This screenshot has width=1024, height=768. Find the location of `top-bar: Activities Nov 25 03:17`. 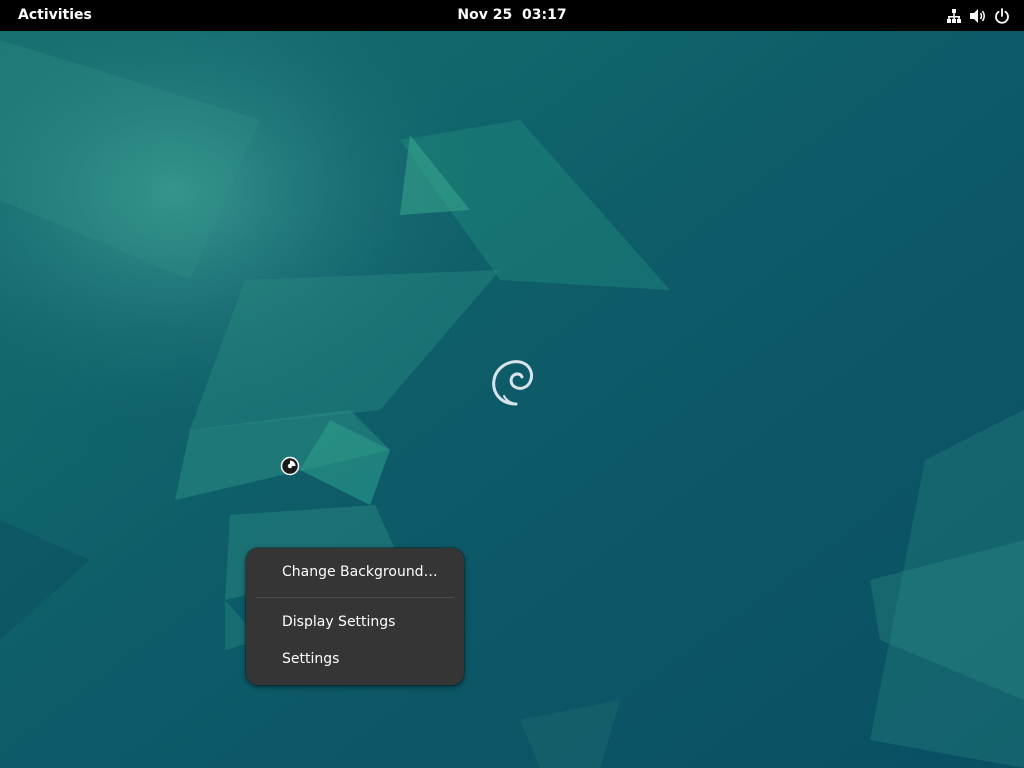

top-bar: Activities Nov 25 03:17 is located at coordinates (512, 15).